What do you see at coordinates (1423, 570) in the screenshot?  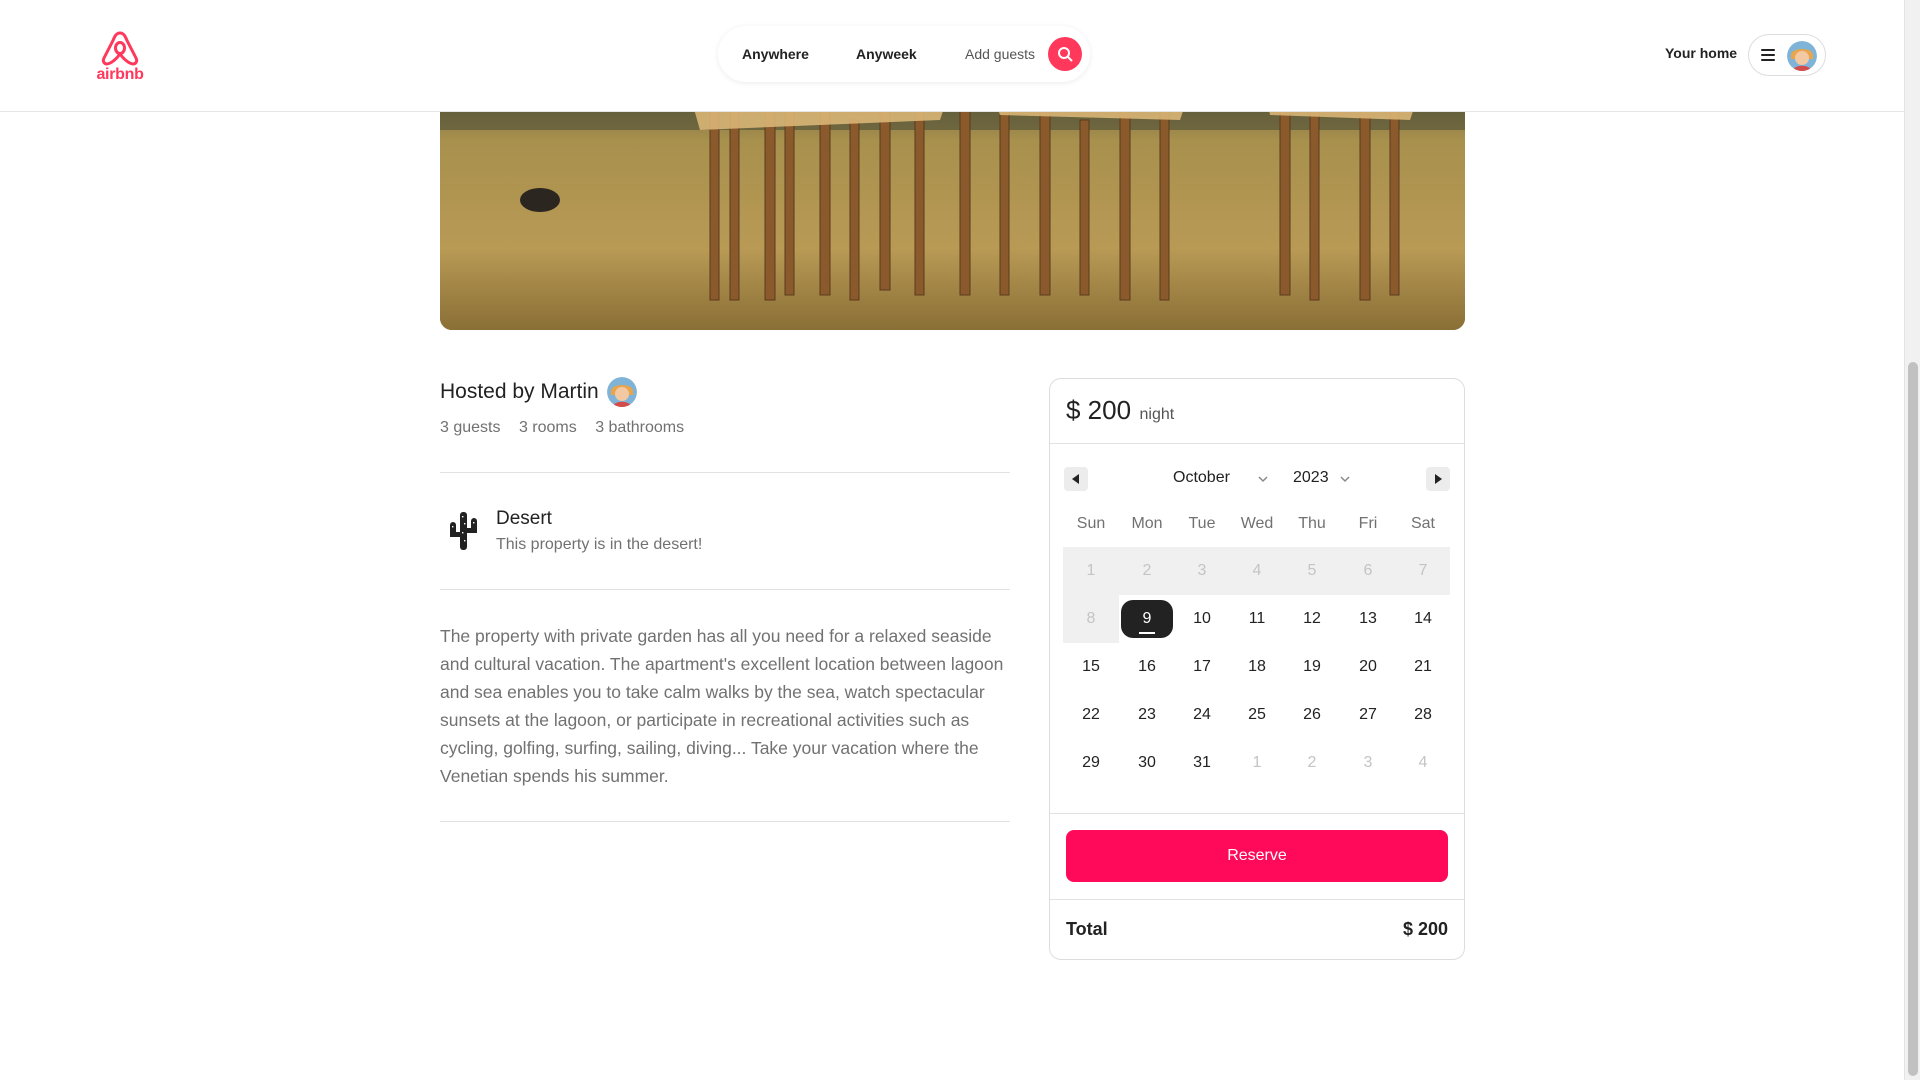 I see `calendar-day: 7` at bounding box center [1423, 570].